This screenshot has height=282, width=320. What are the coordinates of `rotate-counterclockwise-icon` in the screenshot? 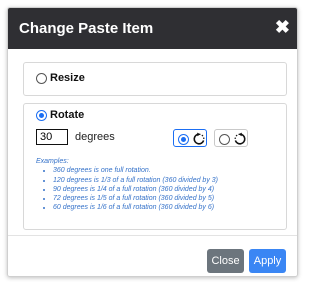 It's located at (240, 138).